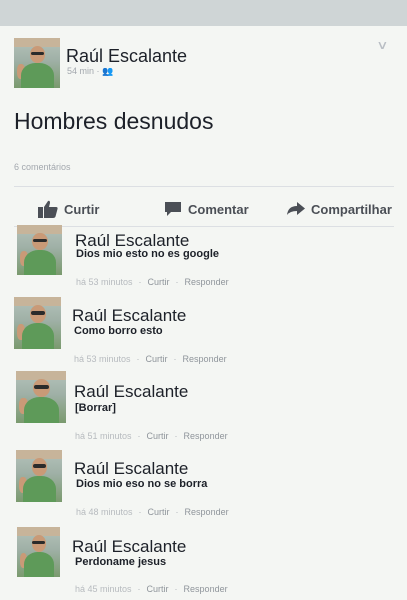 The height and width of the screenshot is (600, 407). I want to click on share-button: Compartilhar, so click(339, 209).